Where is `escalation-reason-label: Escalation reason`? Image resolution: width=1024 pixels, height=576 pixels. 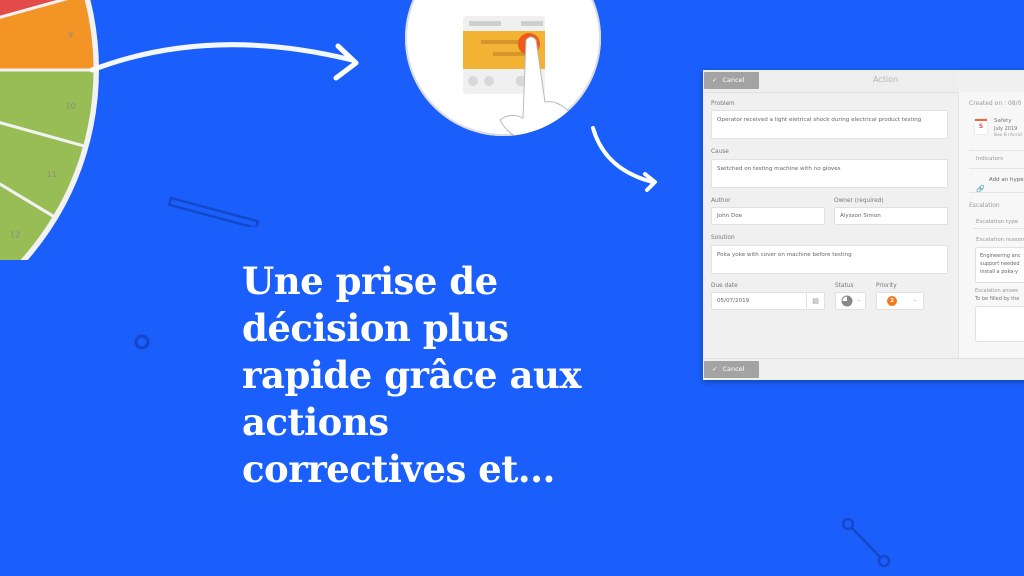
escalation-reason-label: Escalation reason is located at coordinates (1000, 240).